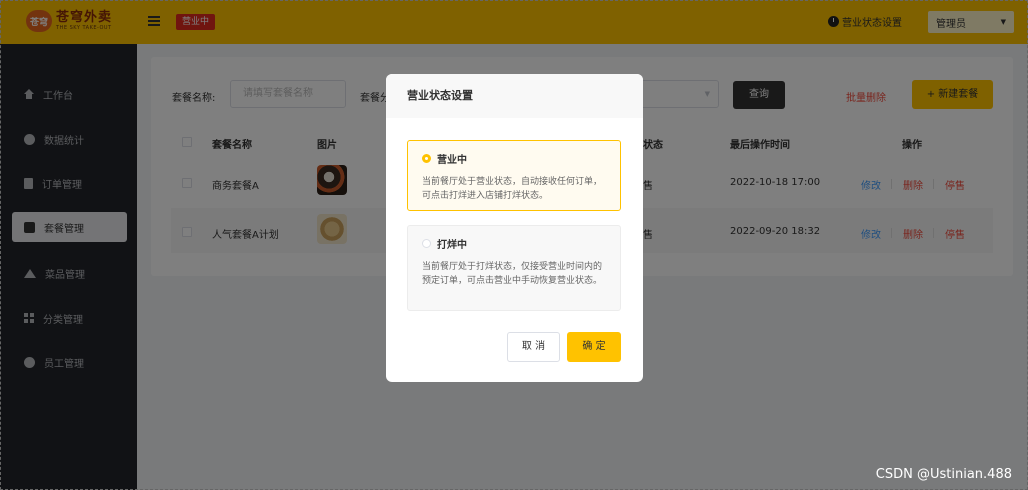 The image size is (1028, 490). I want to click on status-option-open: 营业中 当前餐厅处于营业状态，自动接收任何订单，可点击打烊进入店铺打烊状态。, so click(514, 175).